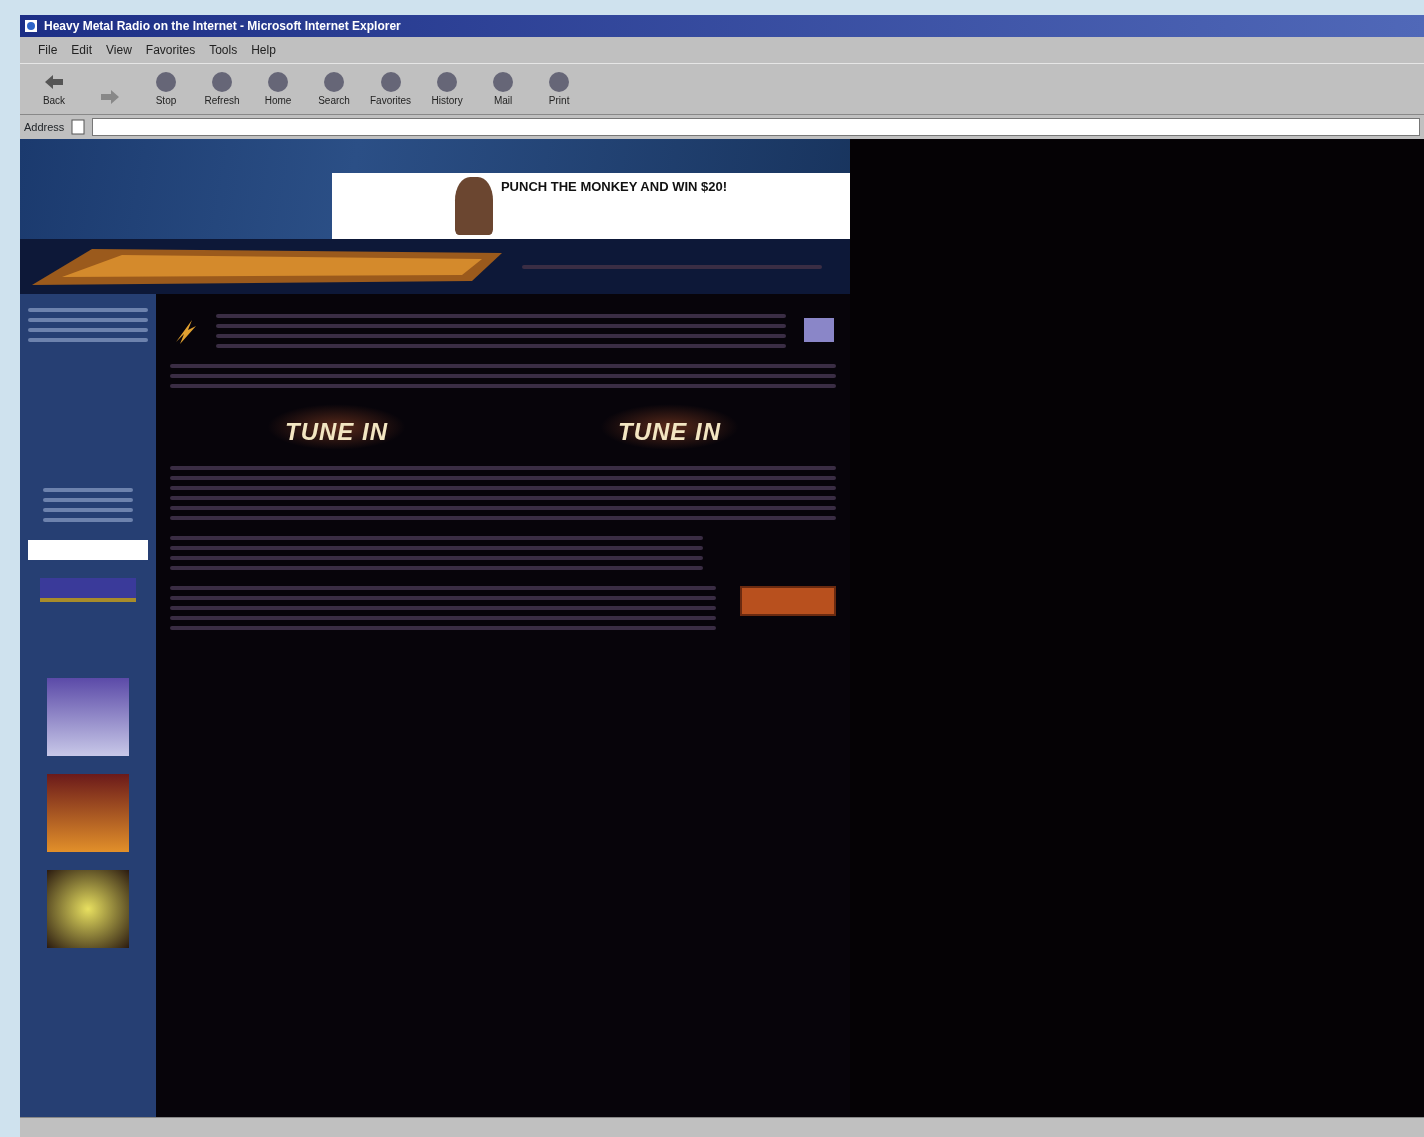 The width and height of the screenshot is (1424, 1137). Describe the element at coordinates (88, 550) in the screenshot. I see `text-field` at that location.